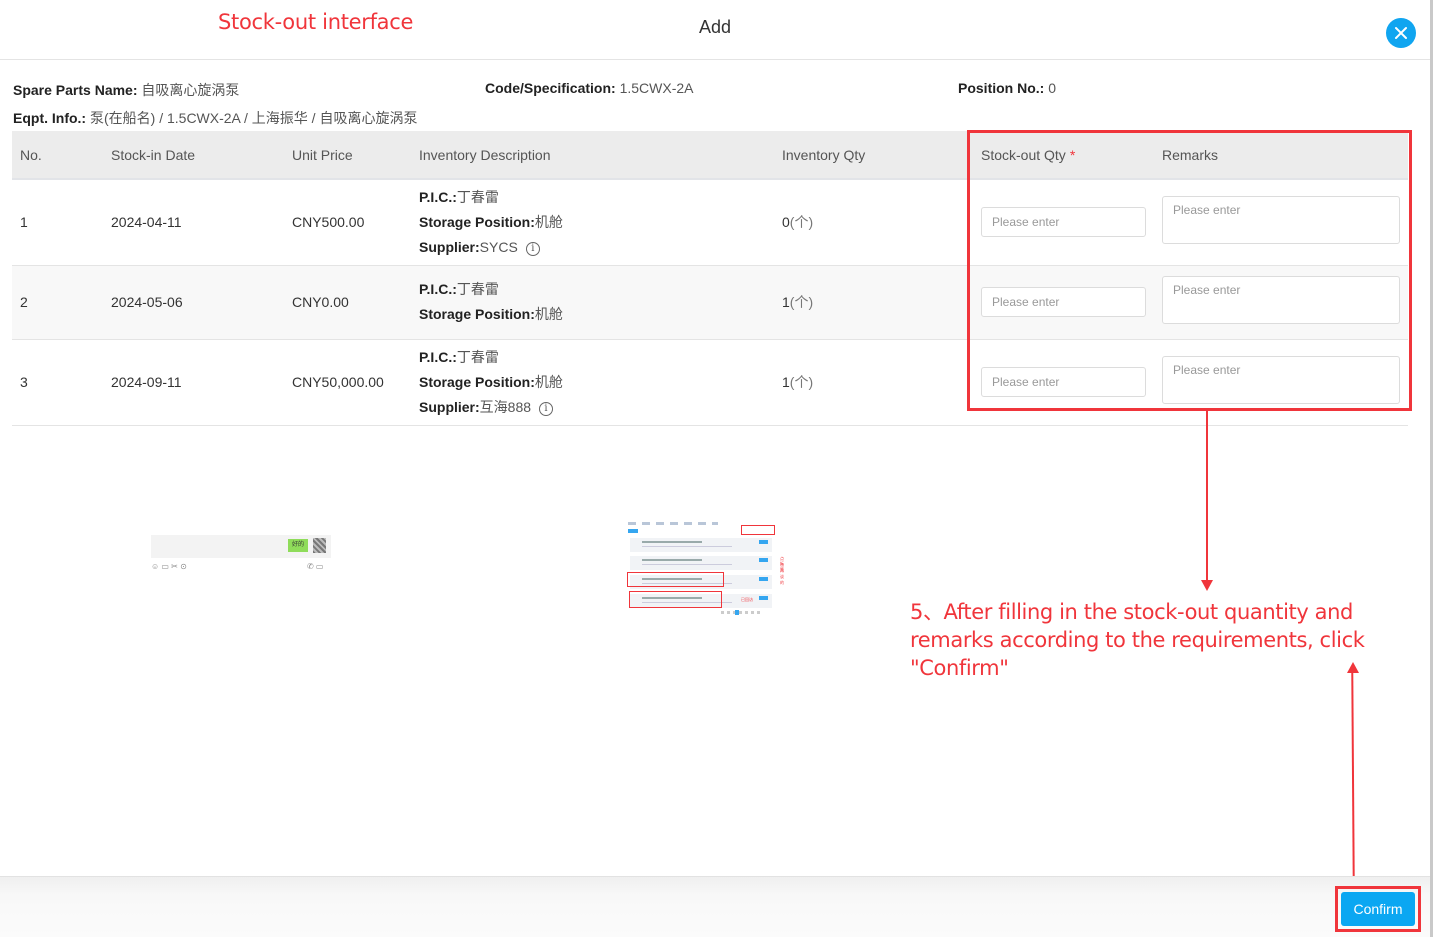 This screenshot has height=937, width=1433. Describe the element at coordinates (1072, 154) in the screenshot. I see `required-mark: *` at that location.